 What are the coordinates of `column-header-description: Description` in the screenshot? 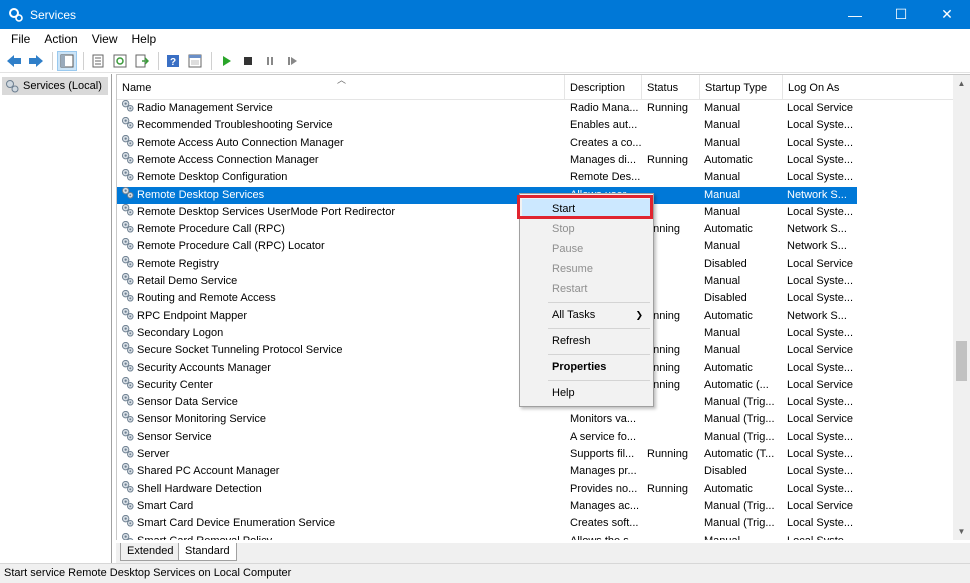 It's located at (603, 87).